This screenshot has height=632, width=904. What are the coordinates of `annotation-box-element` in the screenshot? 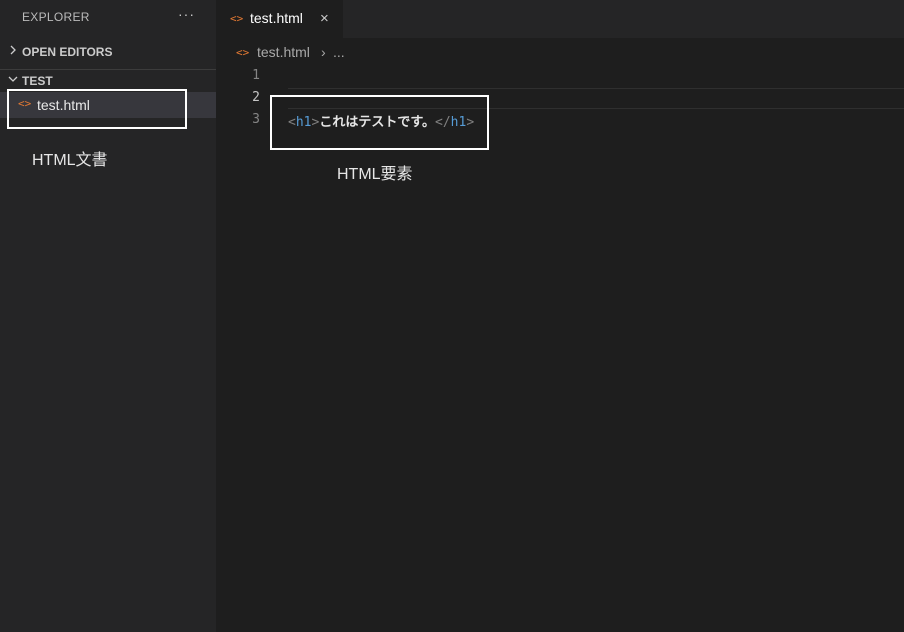 It's located at (379, 122).